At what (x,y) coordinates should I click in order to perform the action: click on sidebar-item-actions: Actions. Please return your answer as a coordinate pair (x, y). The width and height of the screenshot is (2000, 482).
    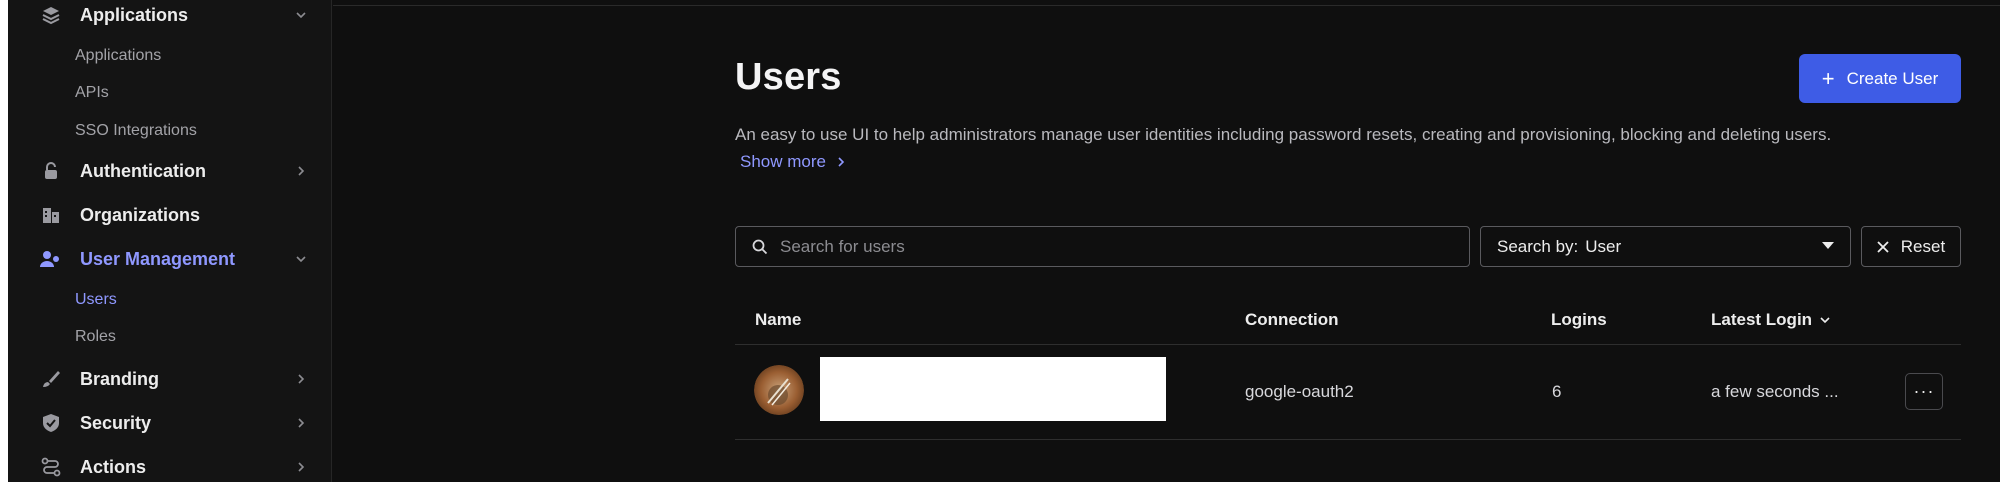
    Looking at the image, I should click on (175, 466).